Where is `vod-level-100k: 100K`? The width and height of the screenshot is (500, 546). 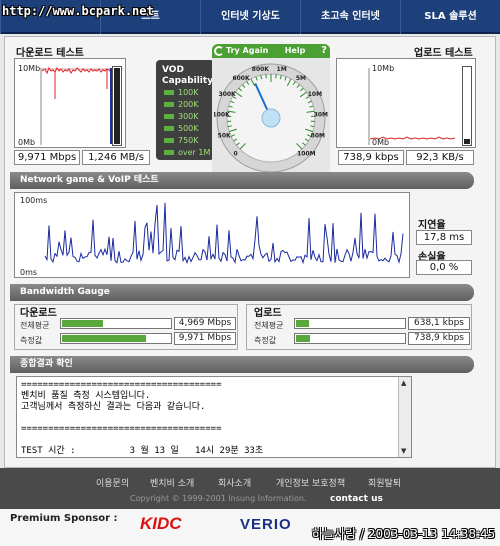
vod-level-100k: 100K is located at coordinates (181, 93).